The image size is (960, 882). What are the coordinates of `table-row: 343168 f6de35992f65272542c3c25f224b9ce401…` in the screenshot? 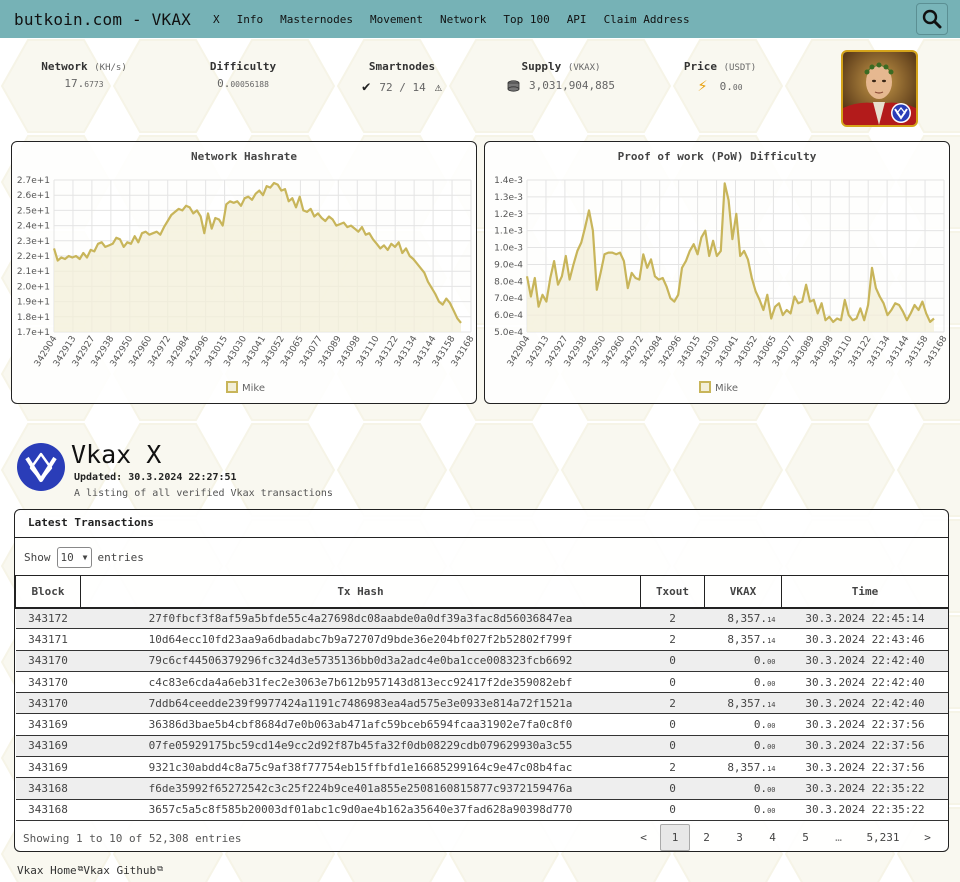 It's located at (481, 788).